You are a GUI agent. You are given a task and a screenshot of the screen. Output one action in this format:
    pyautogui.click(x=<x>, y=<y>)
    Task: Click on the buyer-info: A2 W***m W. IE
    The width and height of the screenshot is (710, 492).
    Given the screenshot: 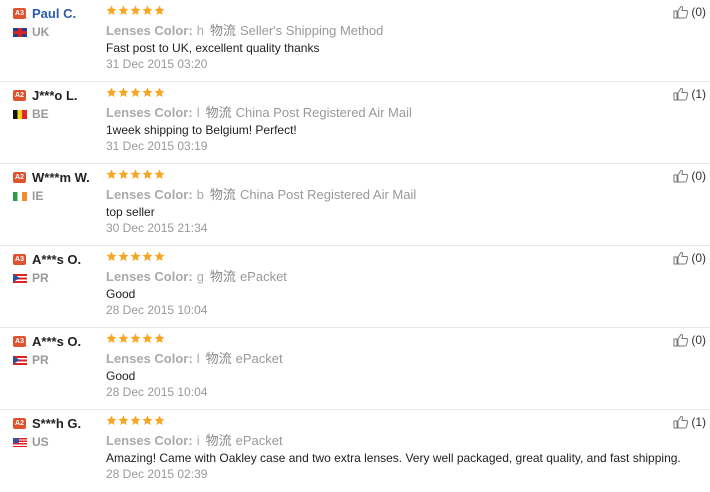 What is the action you would take?
    pyautogui.click(x=59, y=186)
    